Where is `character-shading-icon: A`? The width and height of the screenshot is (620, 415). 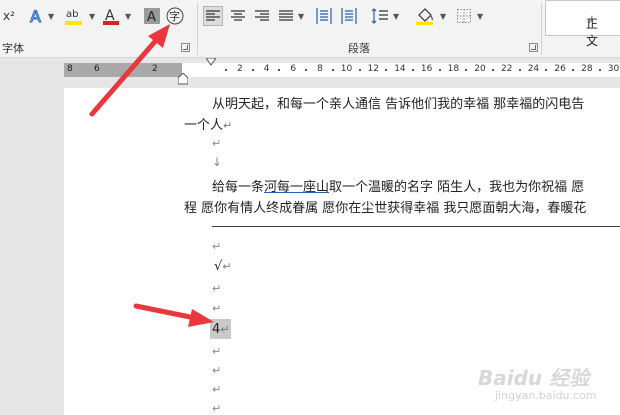
character-shading-icon: A is located at coordinates (152, 16).